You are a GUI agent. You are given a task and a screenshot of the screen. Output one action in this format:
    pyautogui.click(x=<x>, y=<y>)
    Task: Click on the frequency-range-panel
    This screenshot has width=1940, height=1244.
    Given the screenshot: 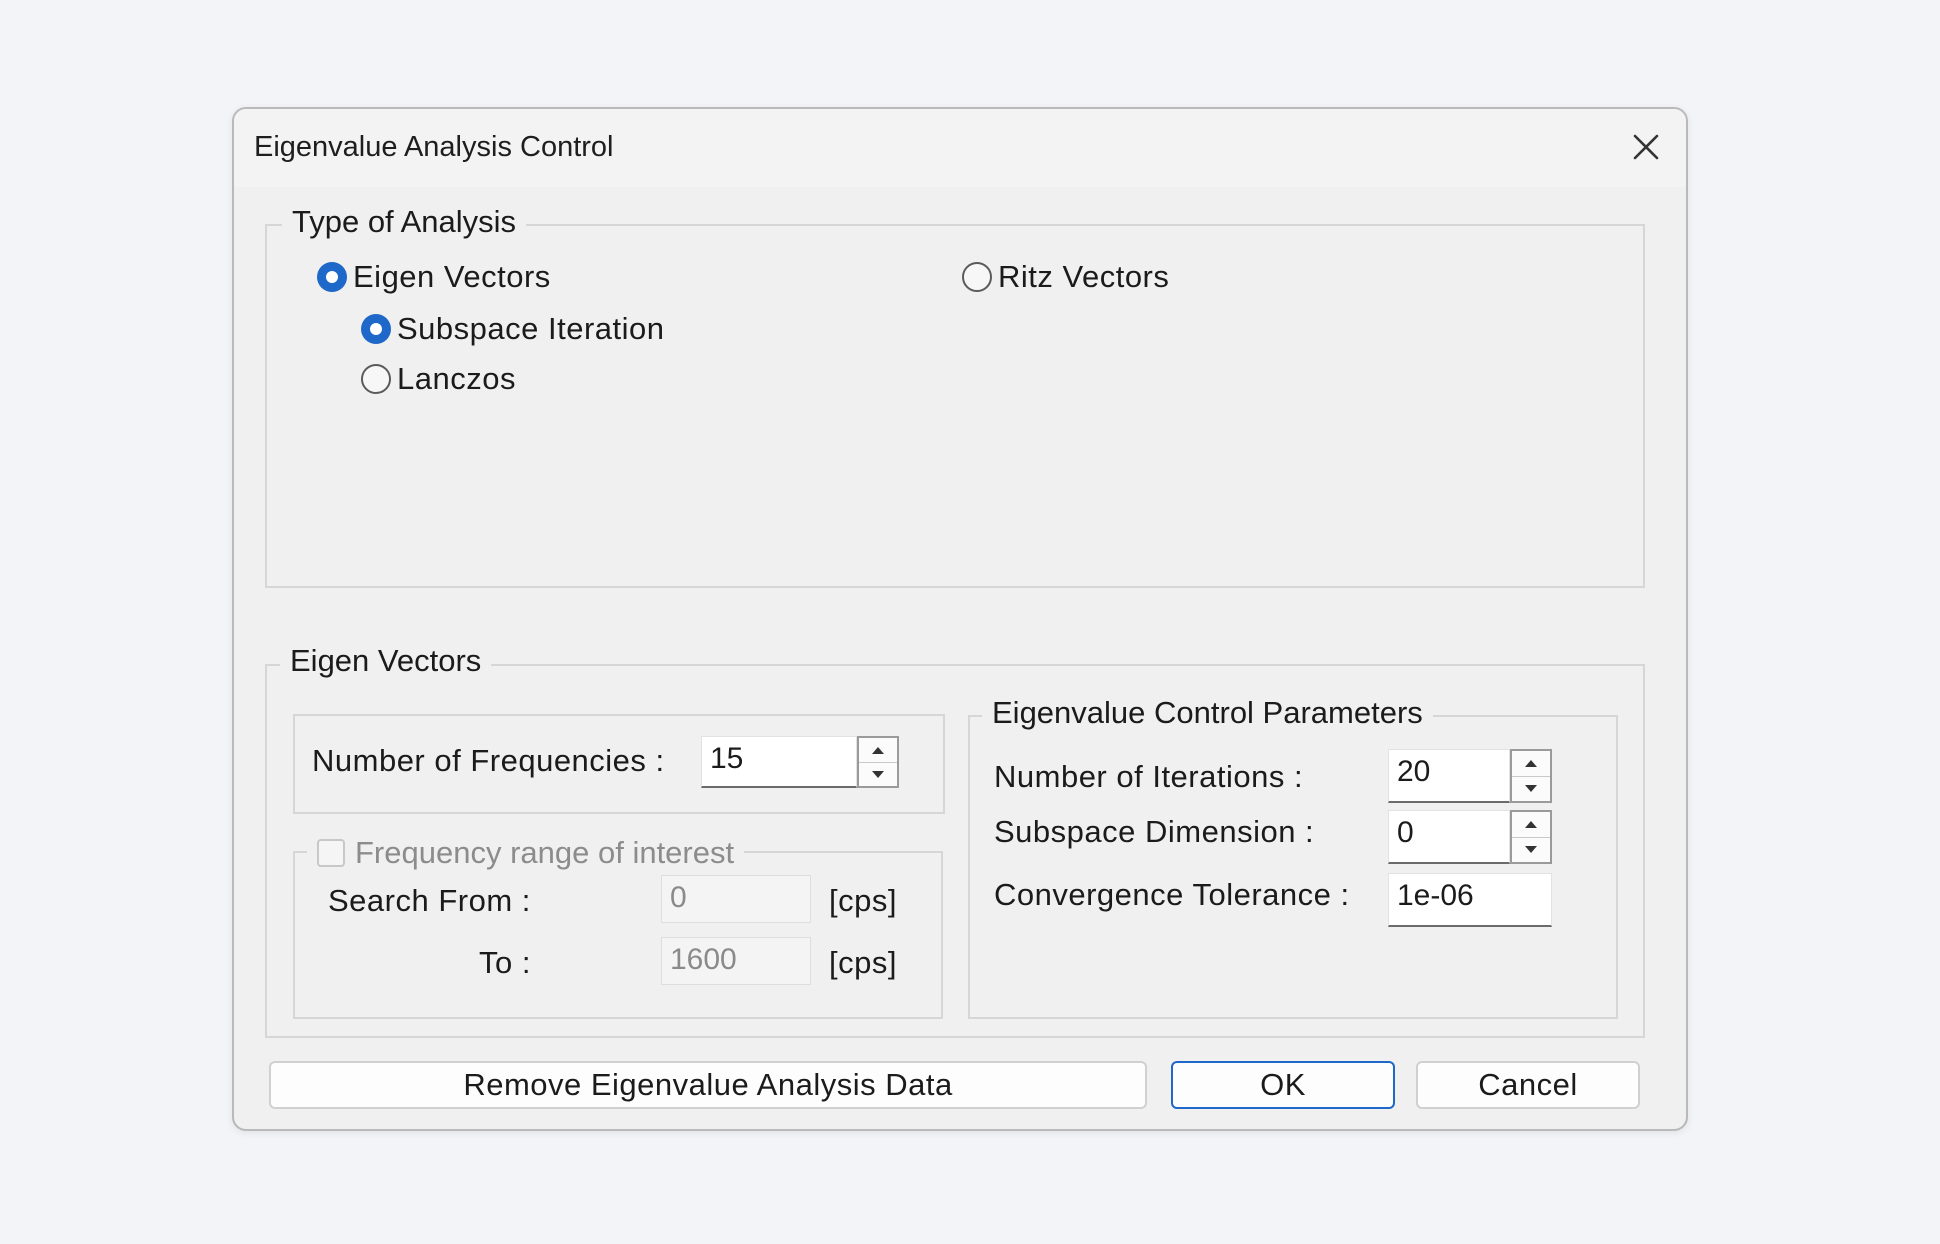 What is the action you would take?
    pyautogui.click(x=618, y=935)
    